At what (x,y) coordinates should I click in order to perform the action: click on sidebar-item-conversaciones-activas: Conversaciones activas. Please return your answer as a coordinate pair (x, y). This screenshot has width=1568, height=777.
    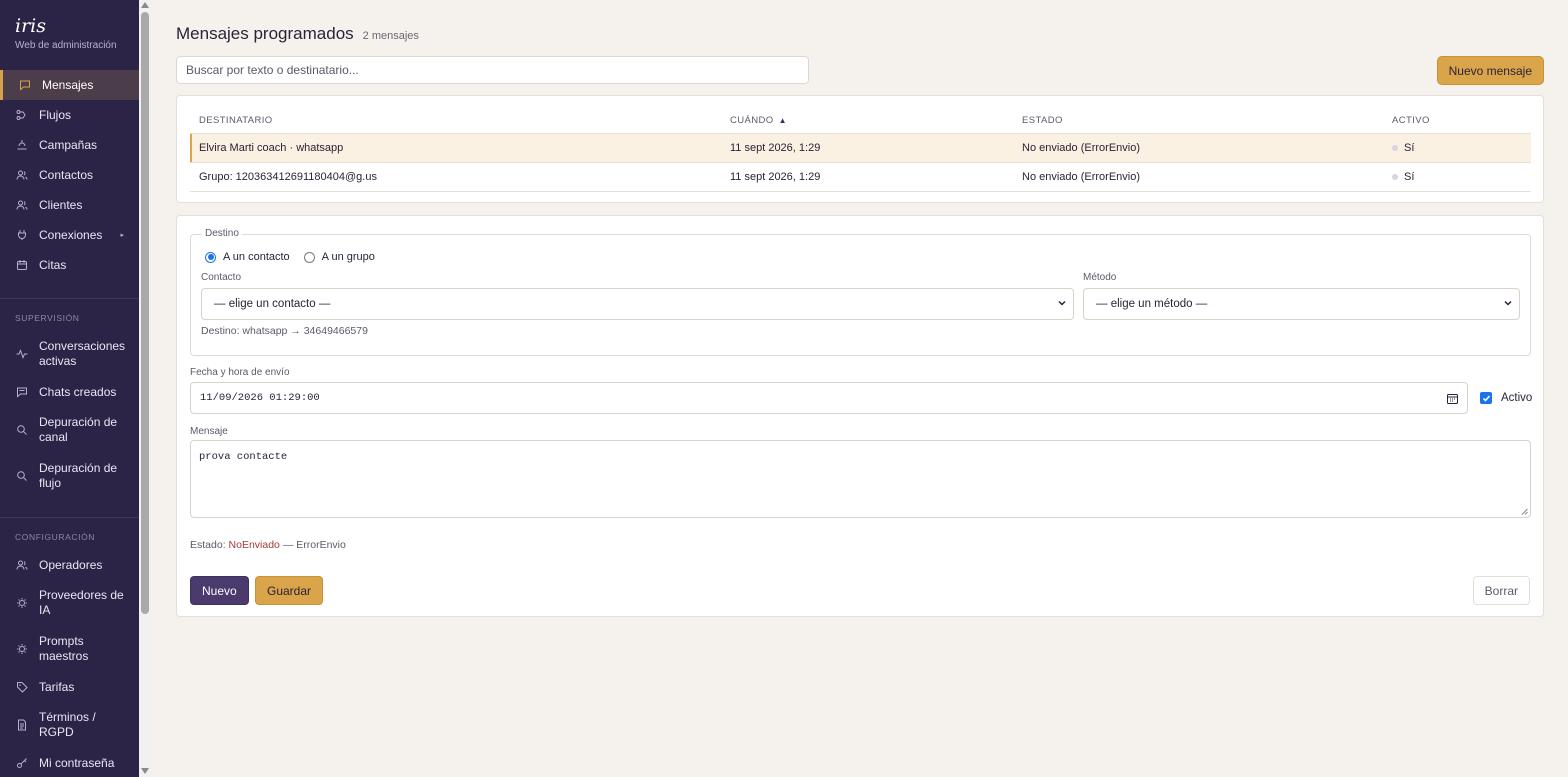
    Looking at the image, I should click on (69, 354).